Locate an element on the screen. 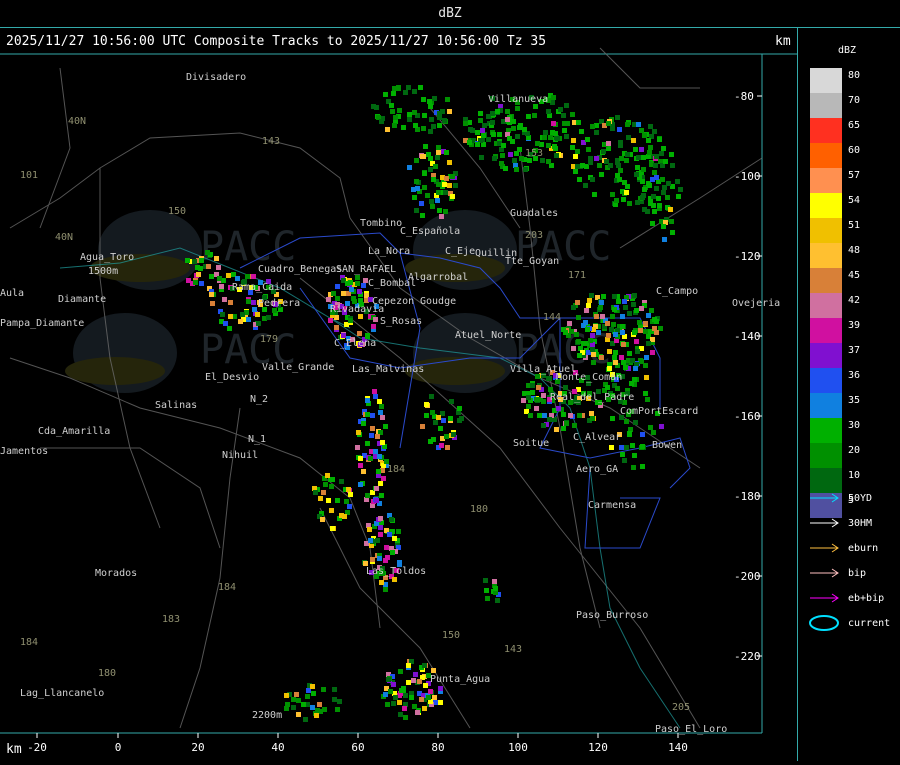  legend-swatch-label: 30 is located at coordinates (854, 425).